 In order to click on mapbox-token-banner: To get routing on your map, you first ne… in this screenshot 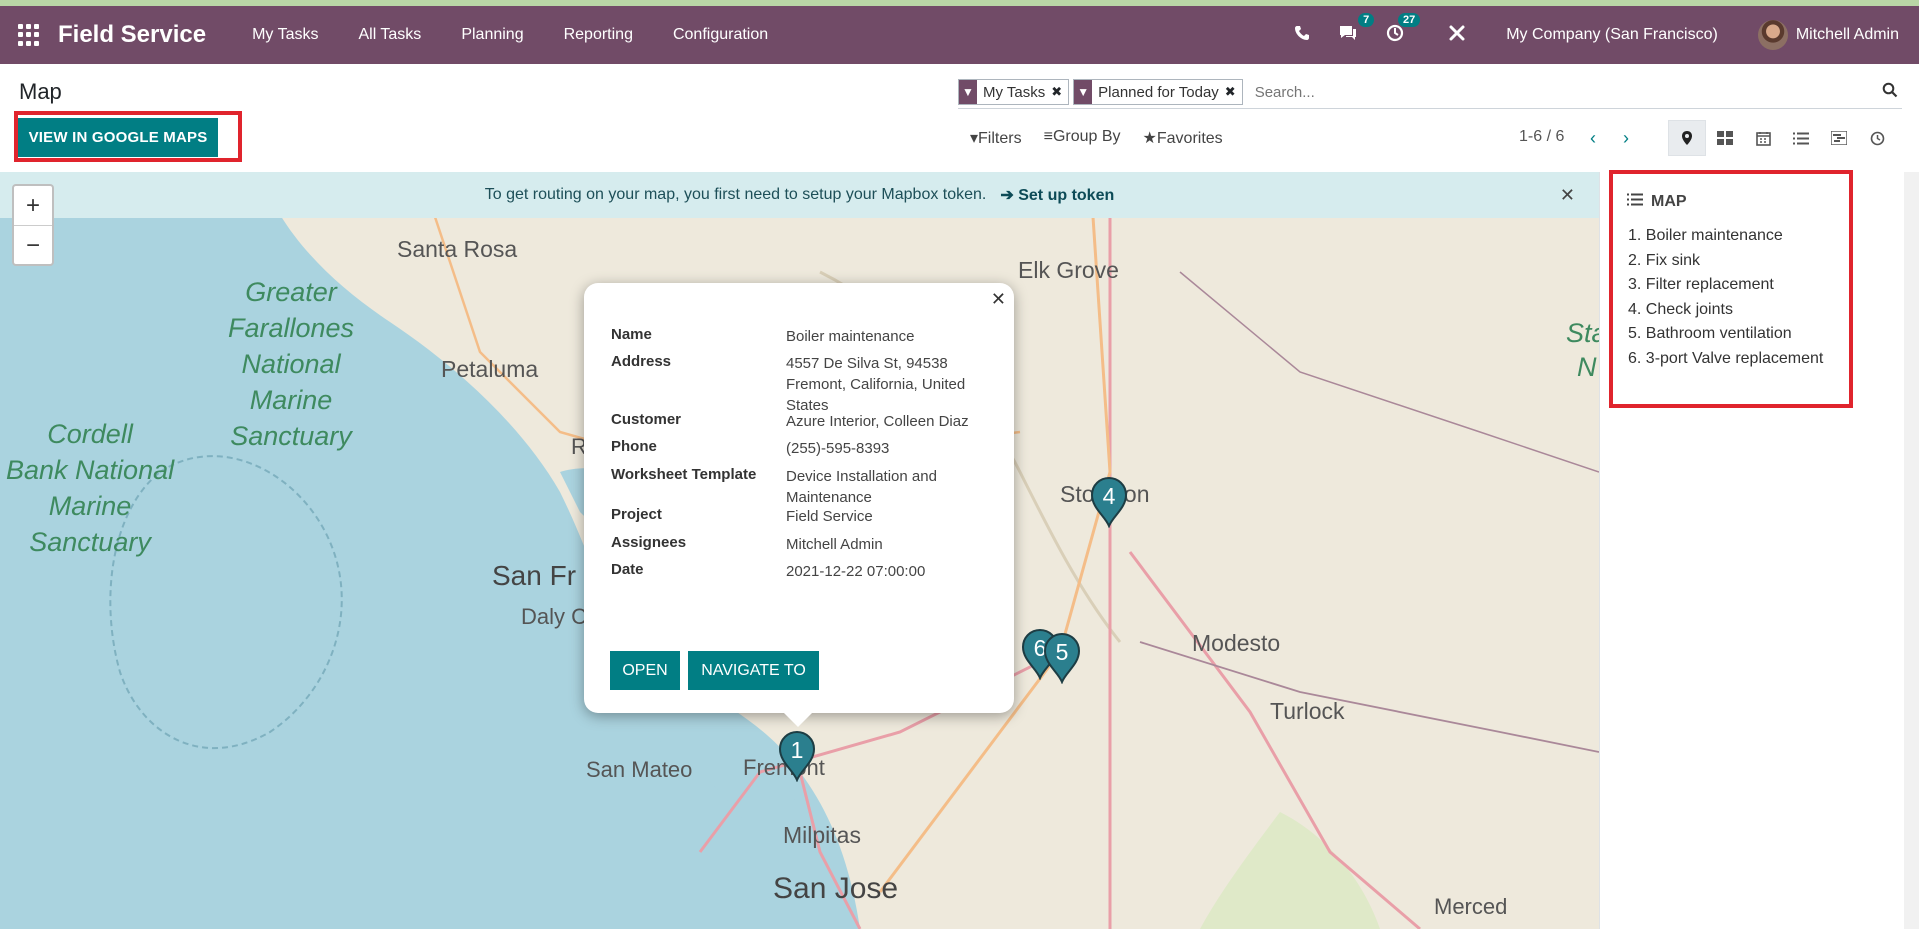, I will do `click(799, 195)`.